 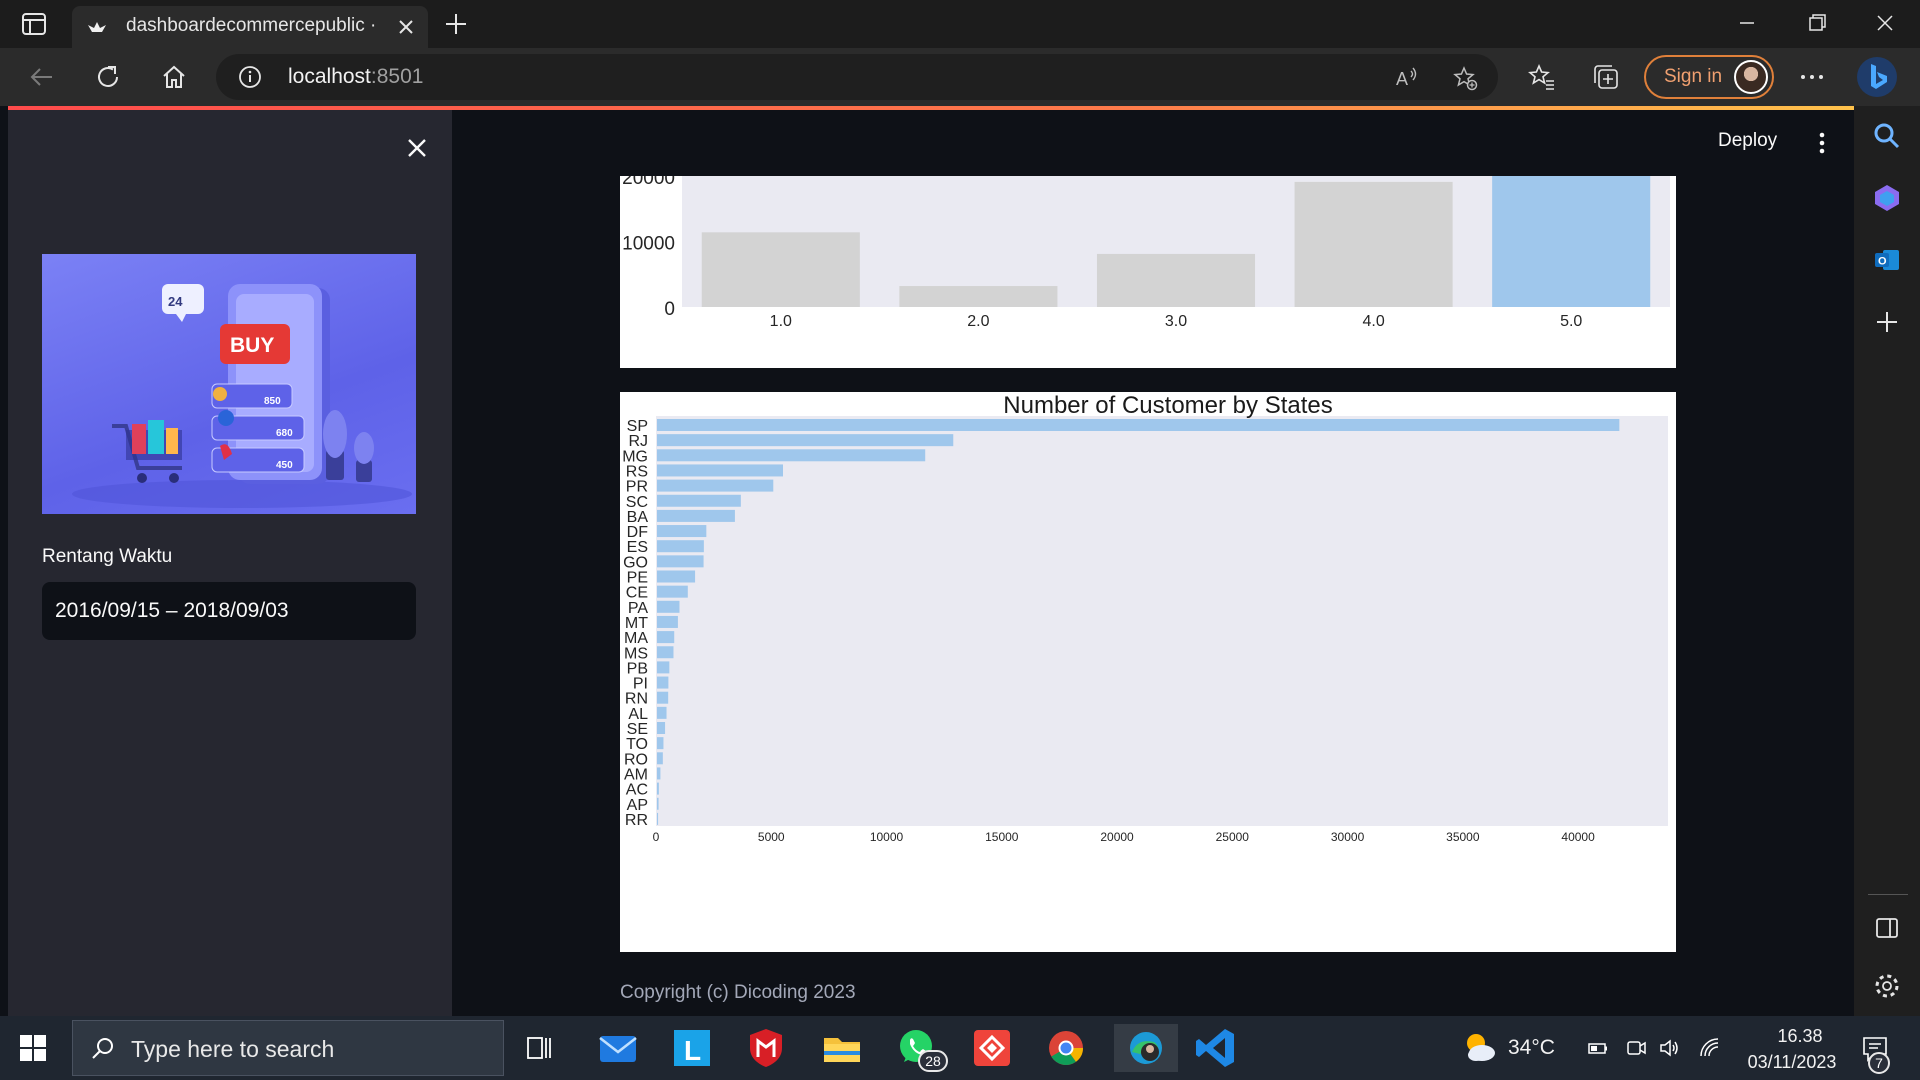 I want to click on x-tick-label: 1.0, so click(x=781, y=321).